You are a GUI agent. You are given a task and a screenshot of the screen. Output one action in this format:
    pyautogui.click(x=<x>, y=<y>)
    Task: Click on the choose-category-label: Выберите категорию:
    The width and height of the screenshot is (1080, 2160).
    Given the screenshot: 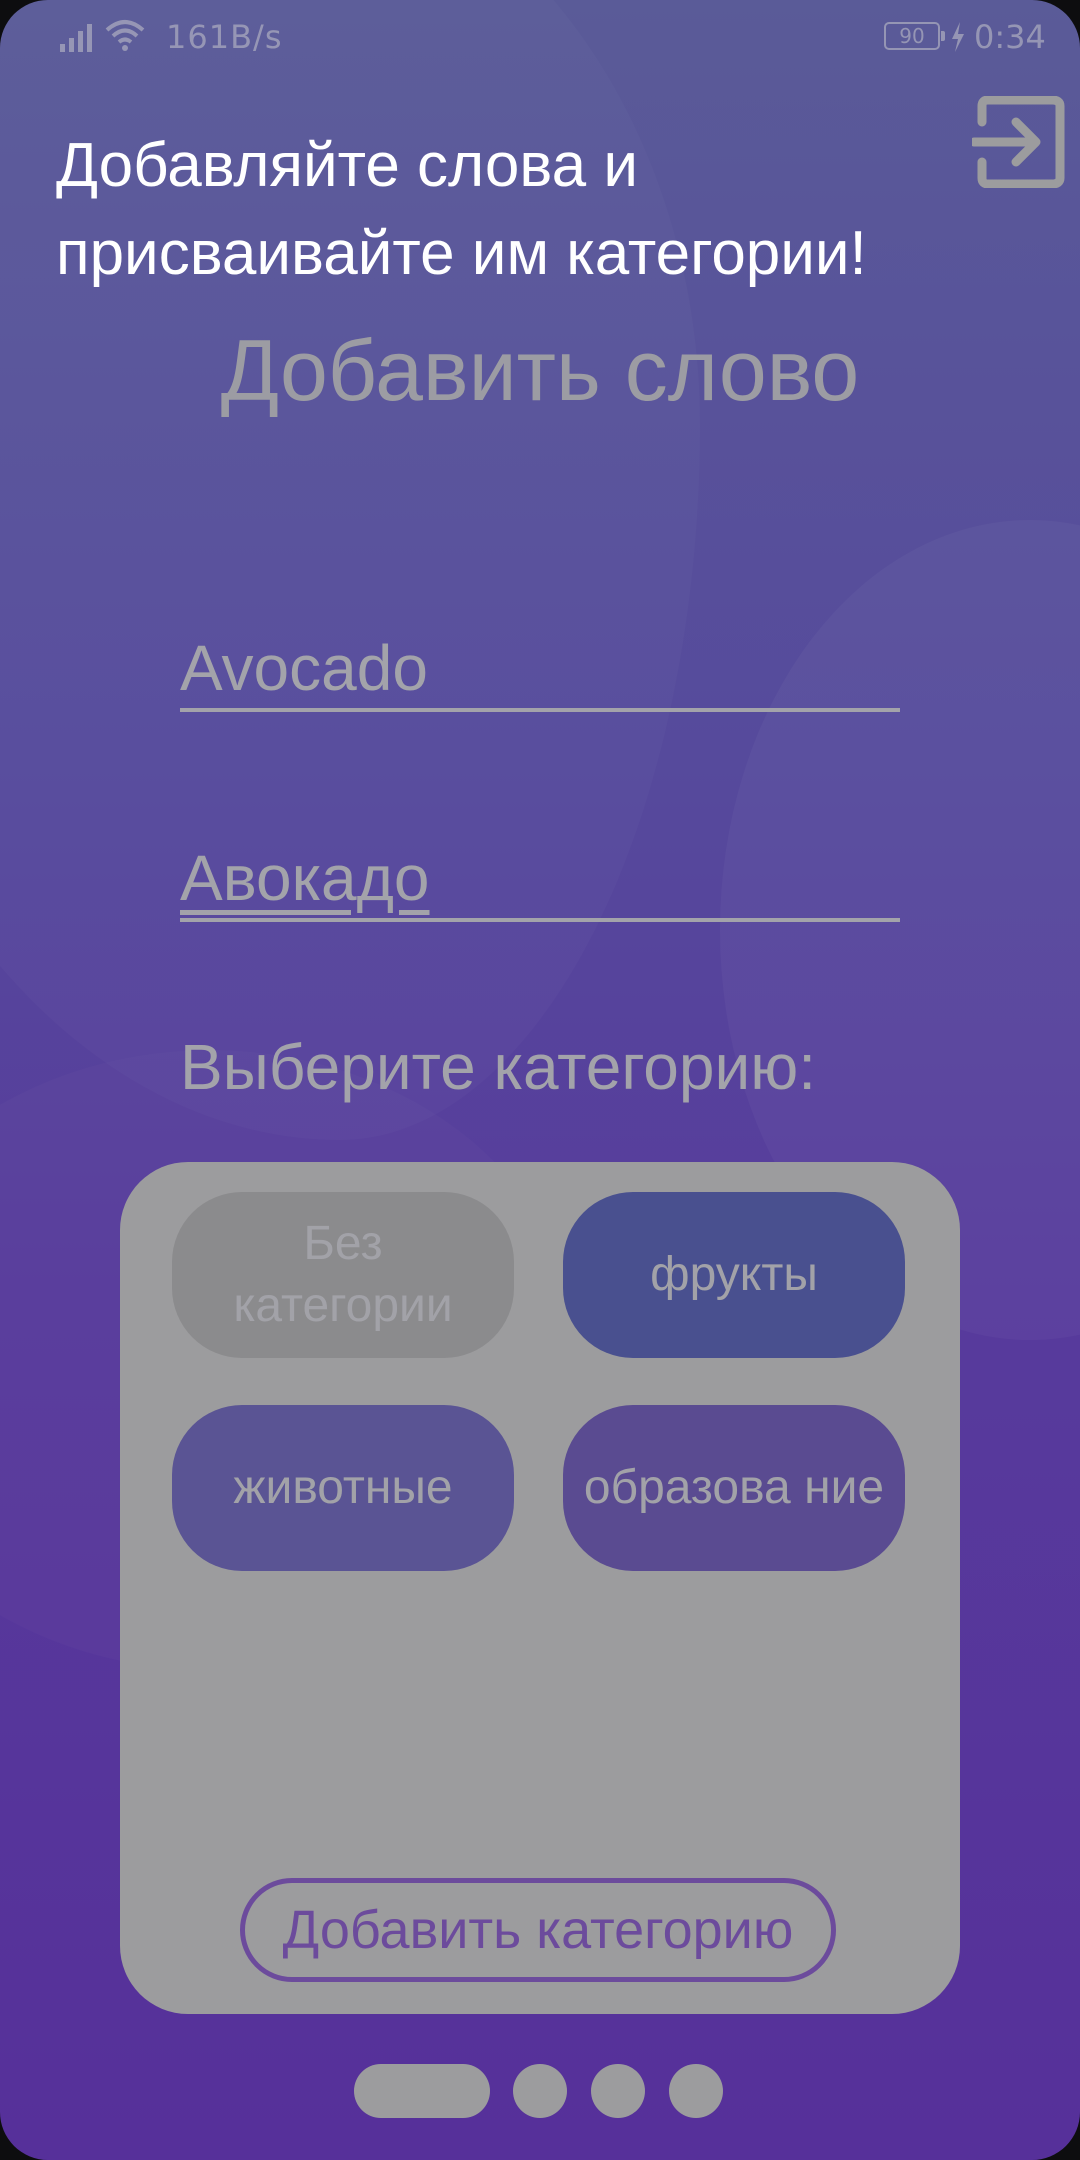 What is the action you would take?
    pyautogui.click(x=498, y=1067)
    